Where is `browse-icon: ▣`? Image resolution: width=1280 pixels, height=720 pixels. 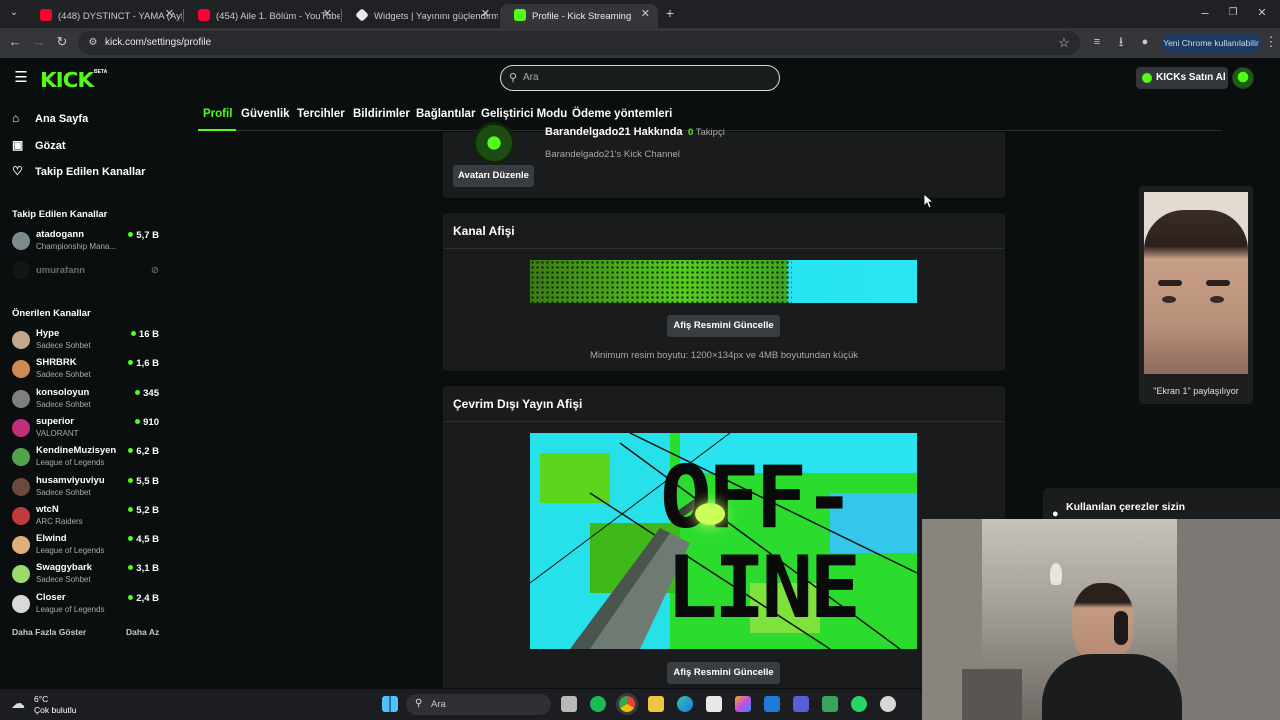
browse-icon: ▣ is located at coordinates (18, 145).